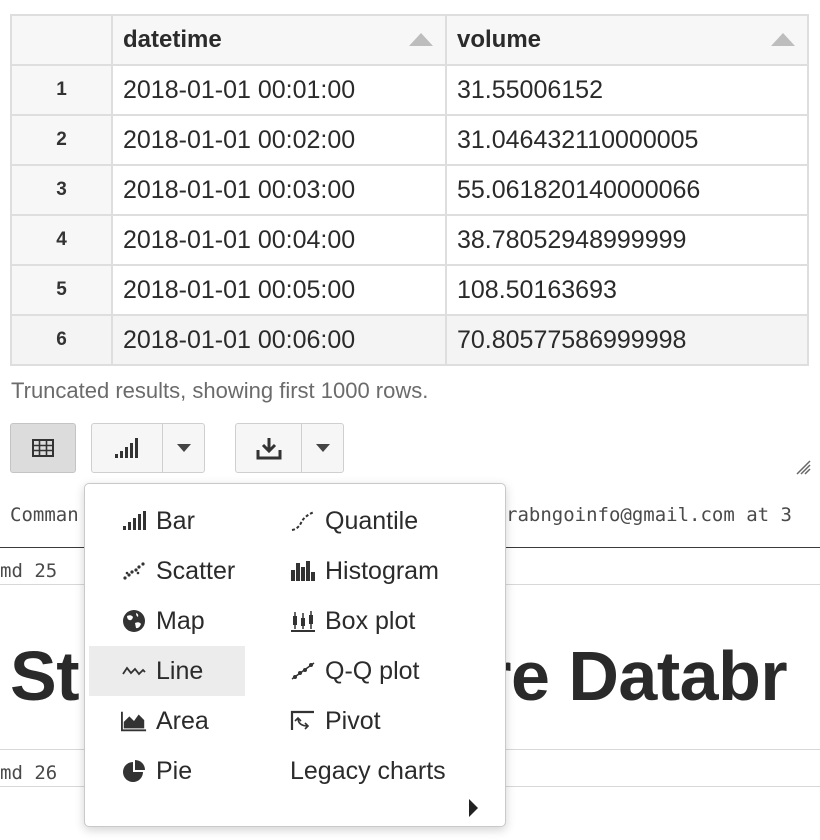  I want to click on heading-left: St, so click(45, 676).